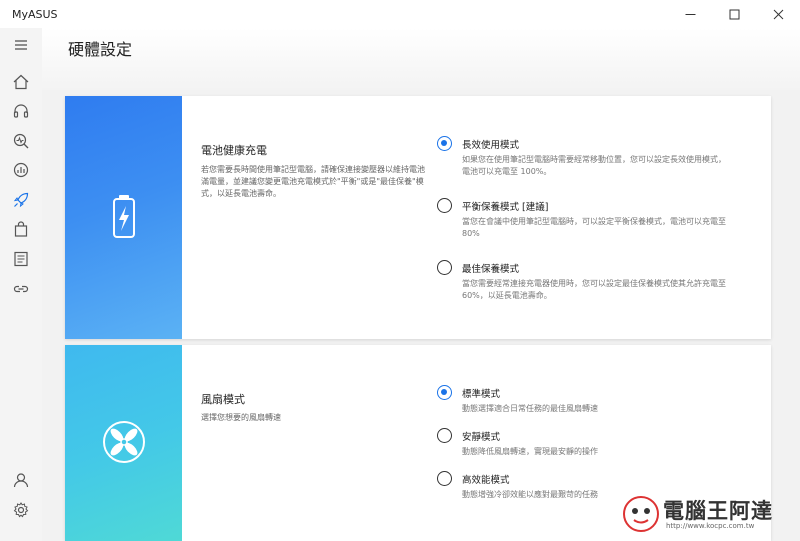 The width and height of the screenshot is (800, 541). What do you see at coordinates (223, 399) in the screenshot?
I see `fan-card-title: 風扇模式` at bounding box center [223, 399].